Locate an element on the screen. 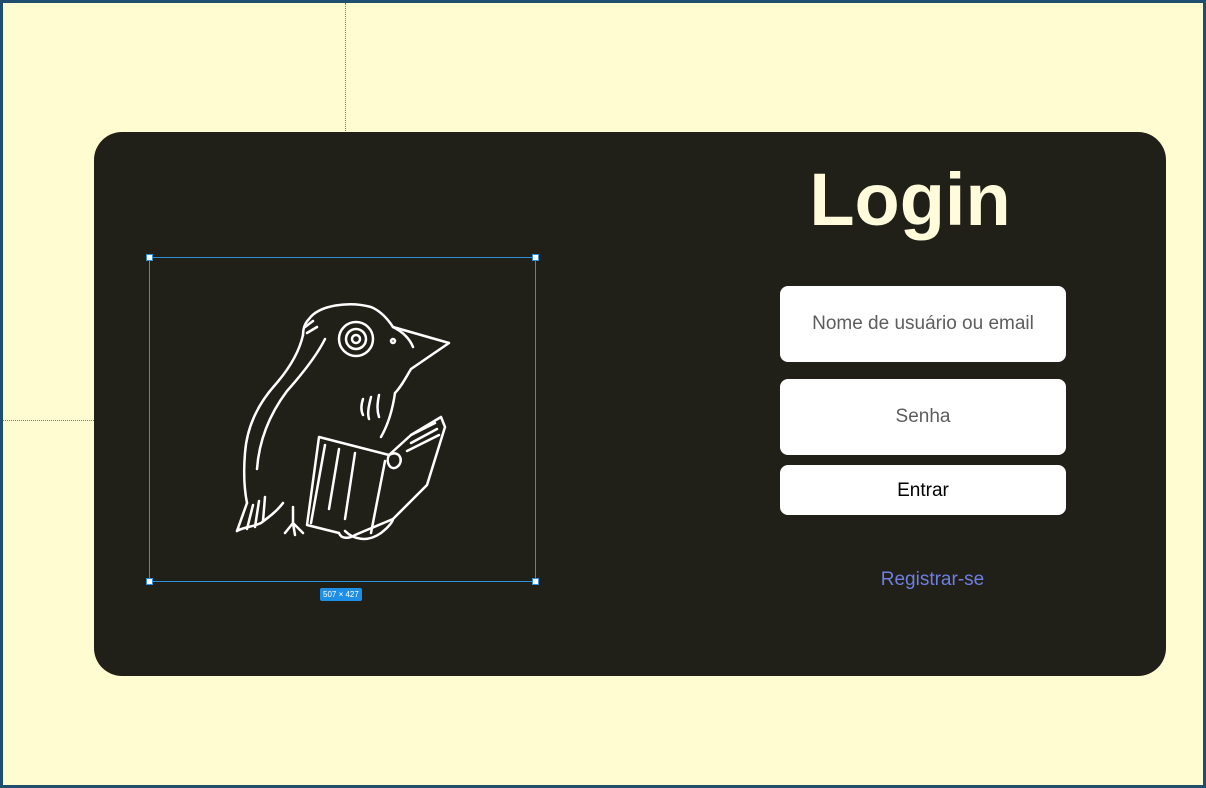 Image resolution: width=1206 pixels, height=788 pixels. dimensions-badge: 507 × 427 is located at coordinates (341, 594).